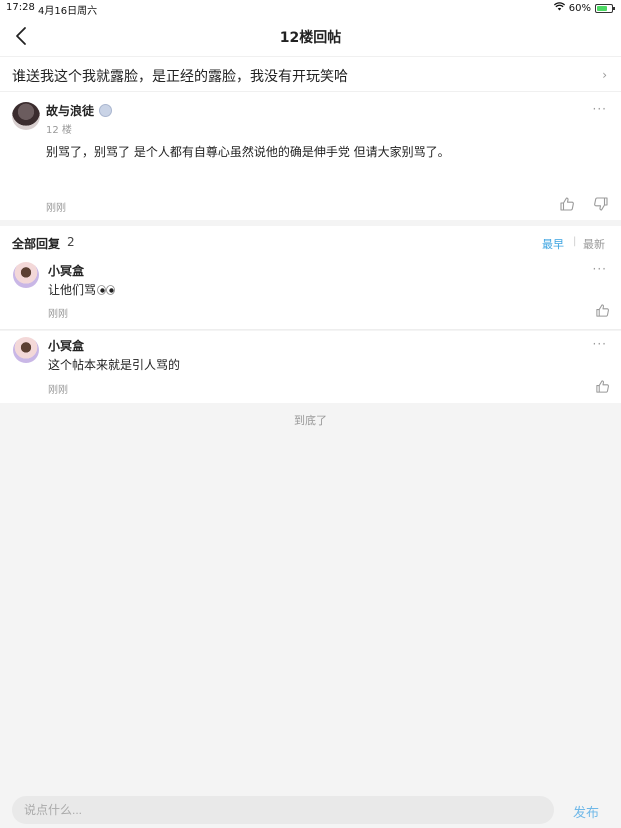 This screenshot has height=828, width=621. What do you see at coordinates (105, 110) in the screenshot?
I see `level-badge-icon` at bounding box center [105, 110].